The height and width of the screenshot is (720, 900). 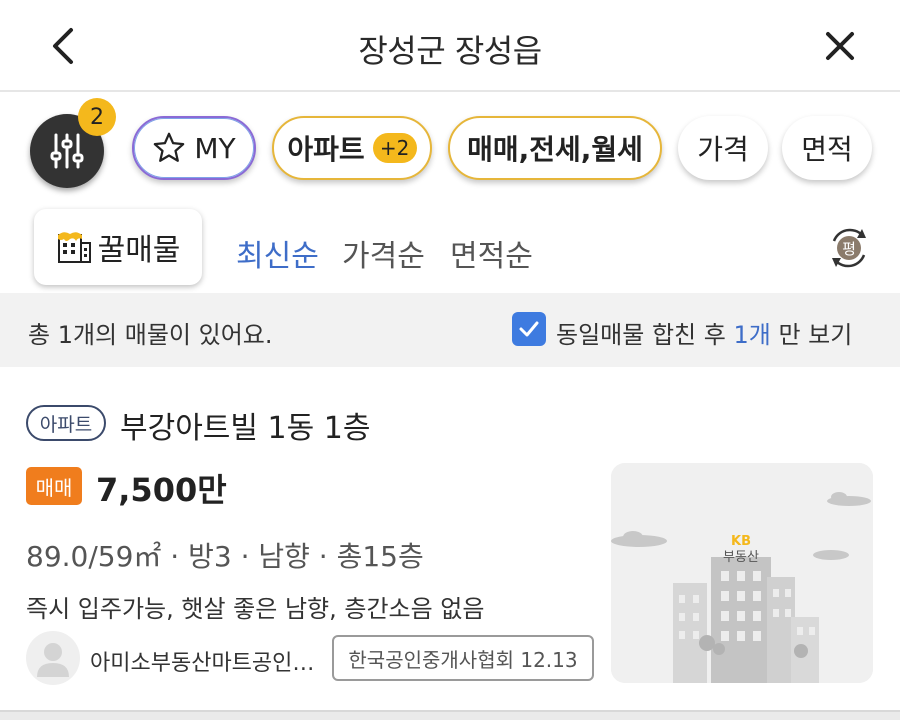 I want to click on section-divider, so click(x=450, y=715).